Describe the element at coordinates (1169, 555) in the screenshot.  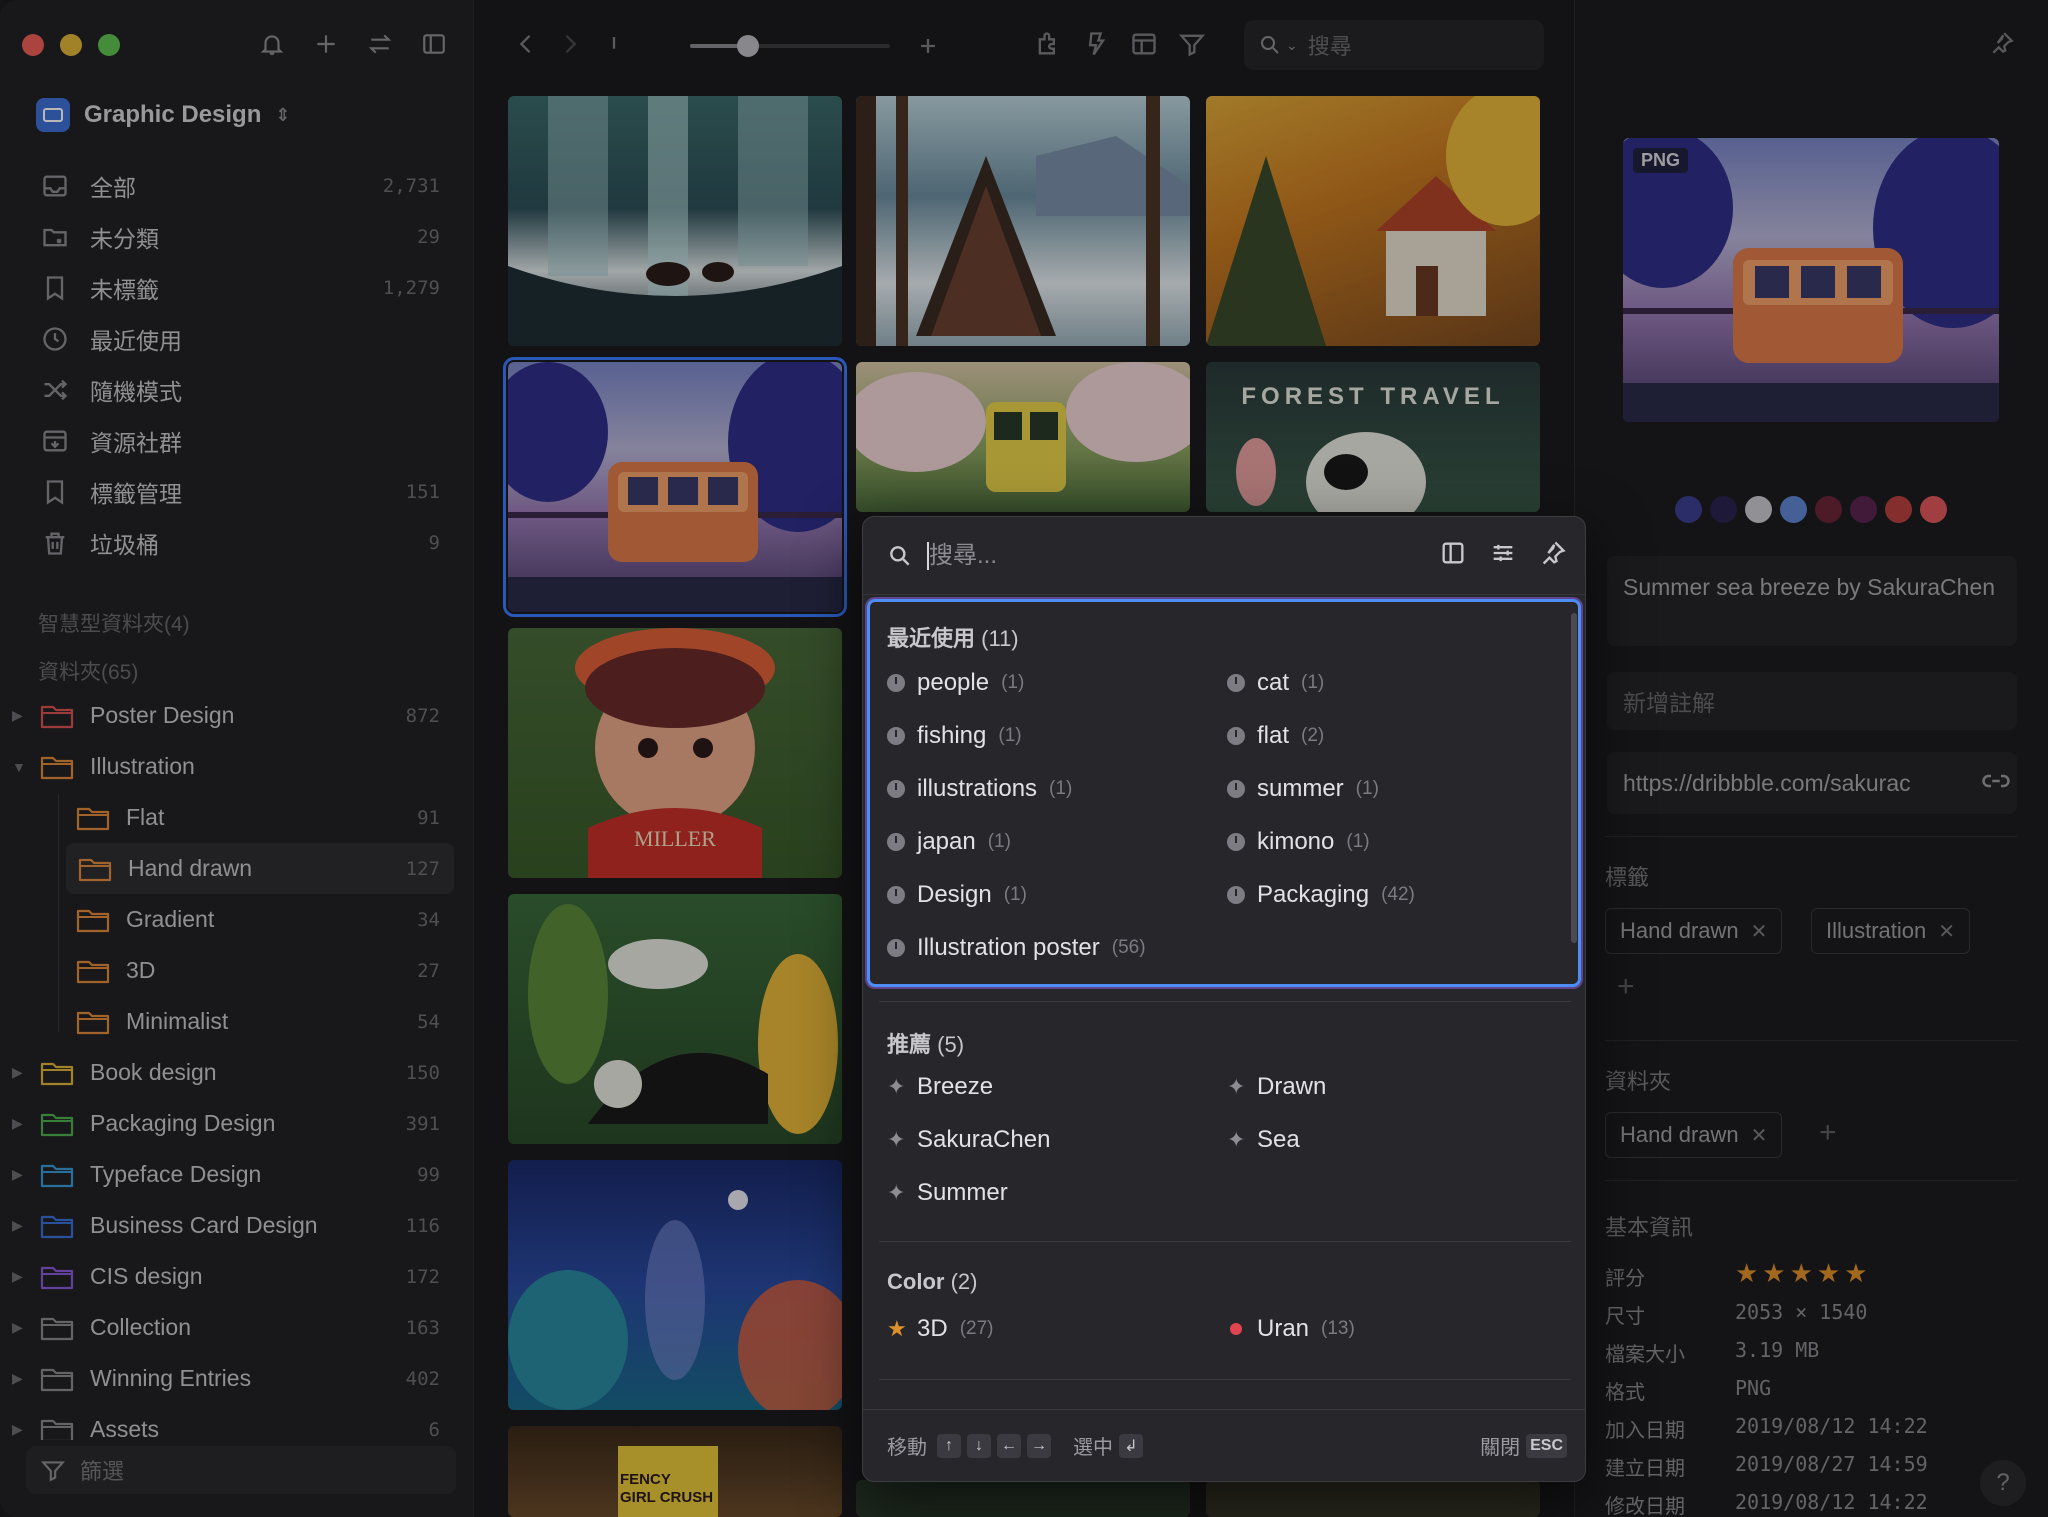
I see `popup-search-input` at that location.